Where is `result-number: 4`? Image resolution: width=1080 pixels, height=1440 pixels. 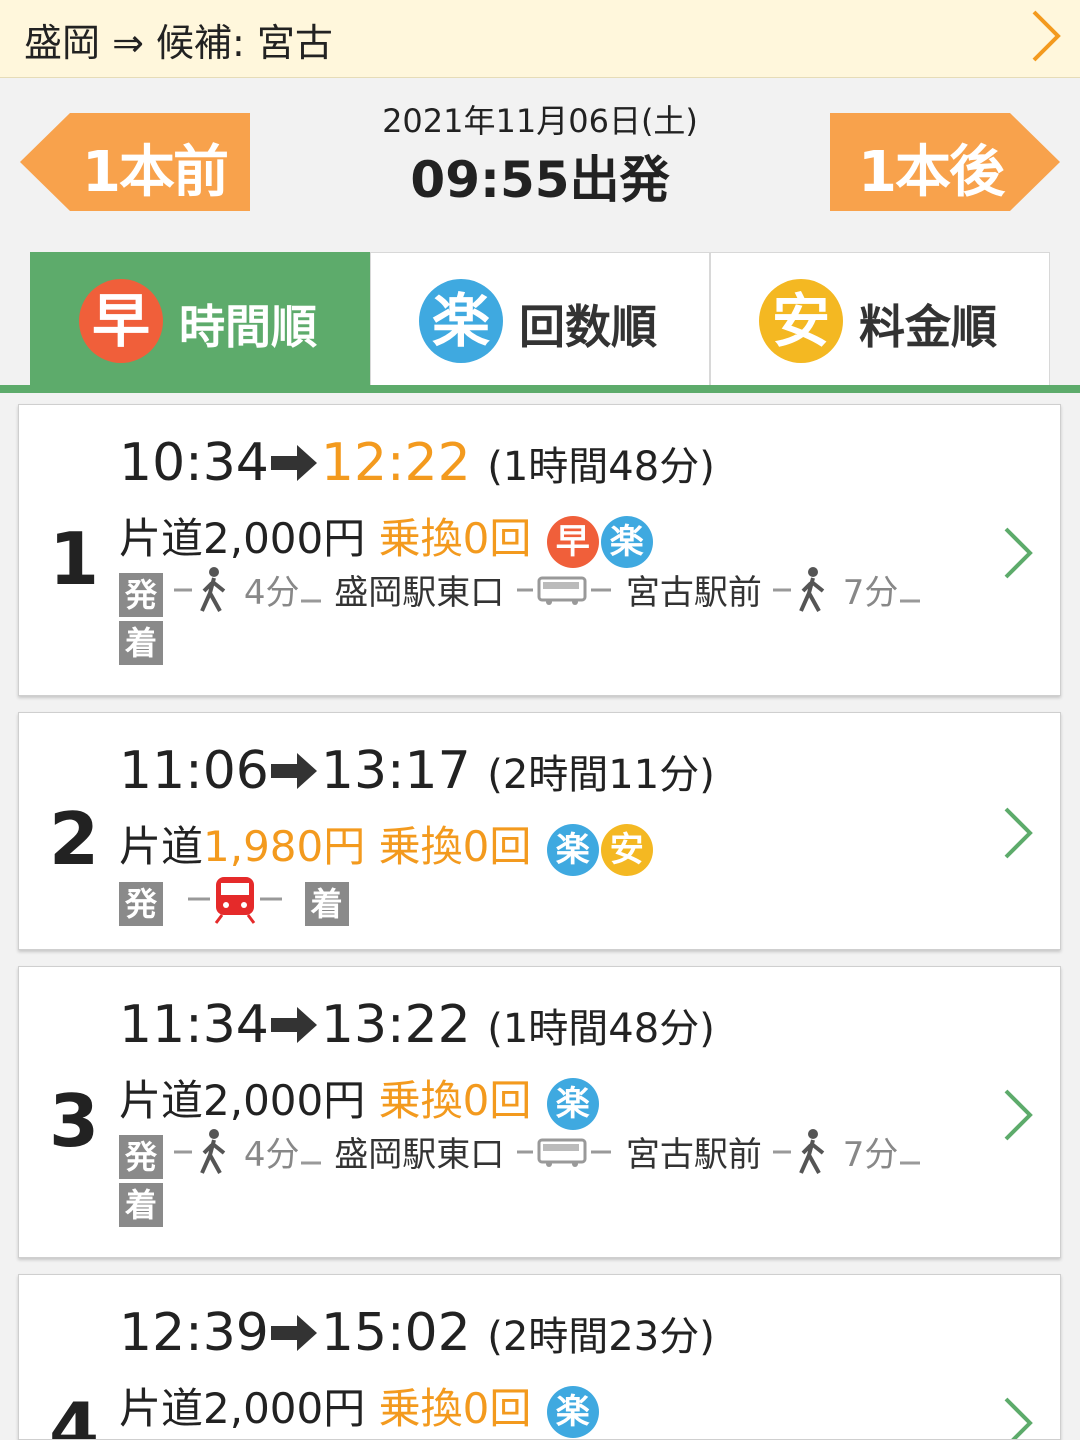 result-number: 4 is located at coordinates (74, 1413).